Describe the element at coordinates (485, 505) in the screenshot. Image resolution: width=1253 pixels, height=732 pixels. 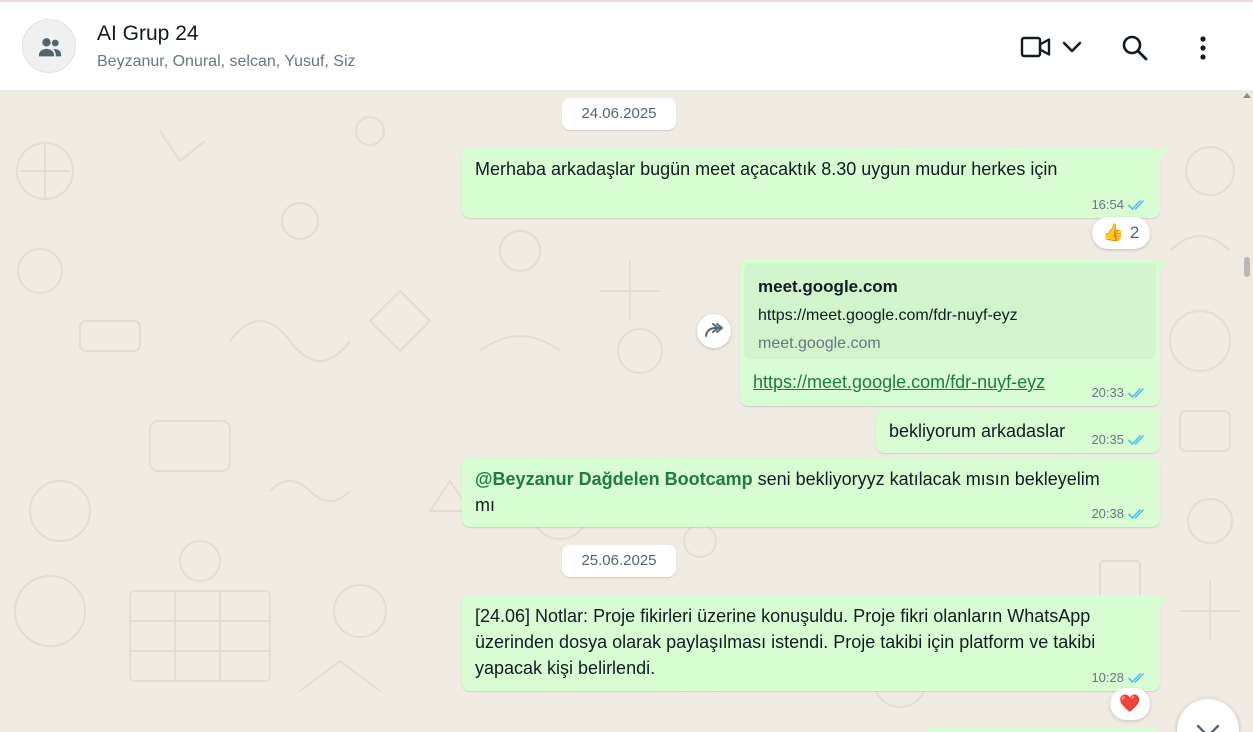
I see `message-text-line: mı` at that location.